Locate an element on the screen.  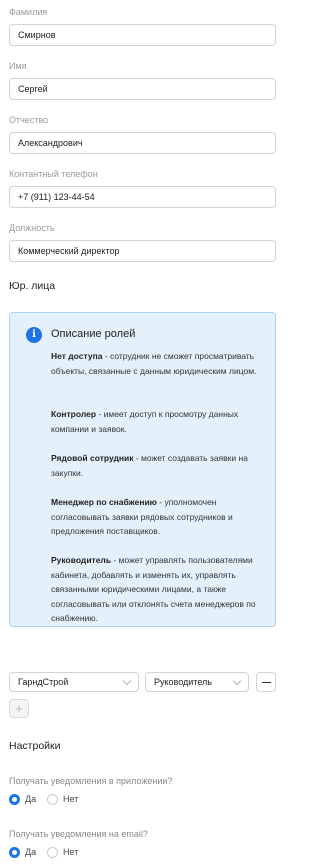
field-last-name: Фамилия Смирнов is located at coordinates (142, 26).